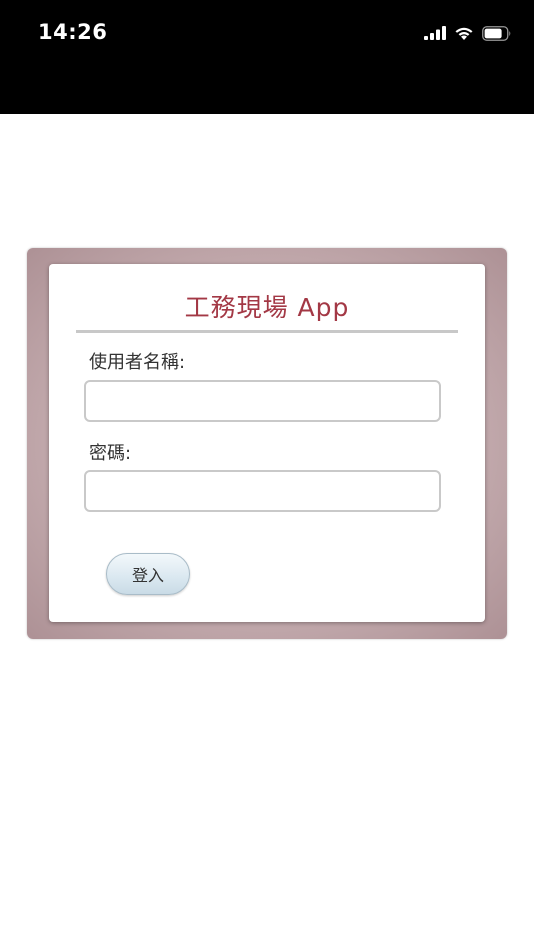  Describe the element at coordinates (148, 574) in the screenshot. I see `login-button: 登入` at that location.